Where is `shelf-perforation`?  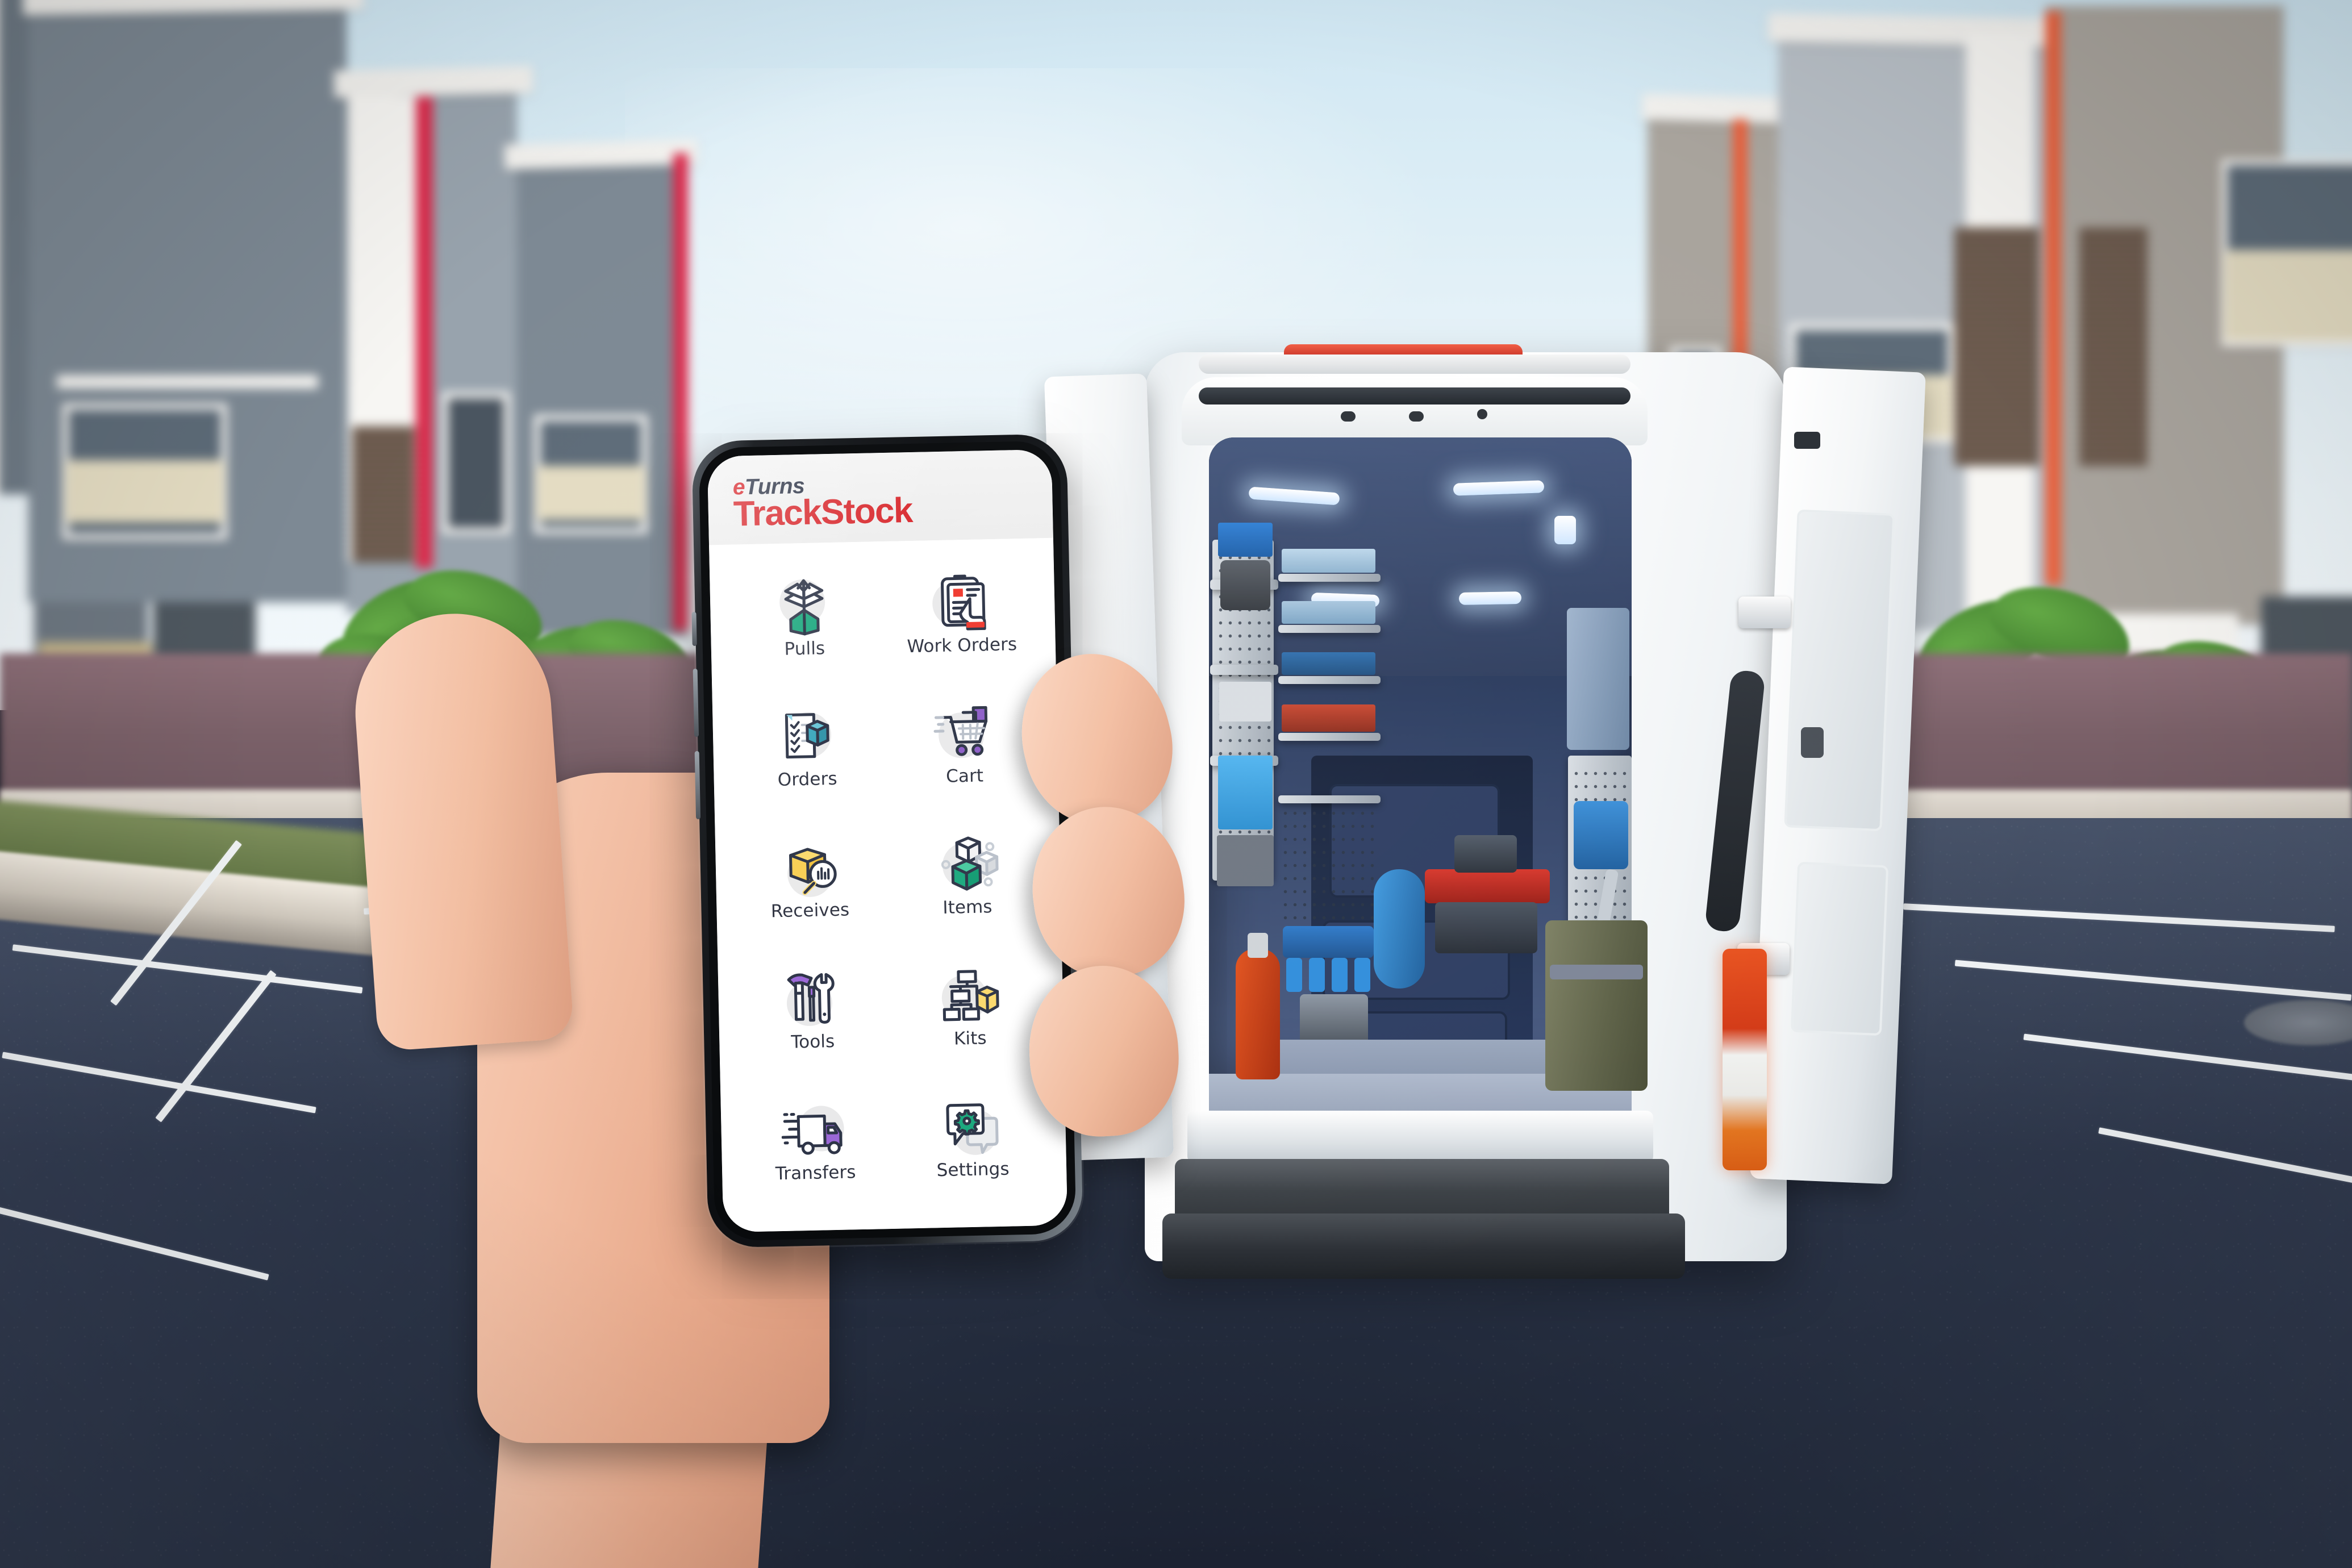
shelf-perforation is located at coordinates (1329, 863).